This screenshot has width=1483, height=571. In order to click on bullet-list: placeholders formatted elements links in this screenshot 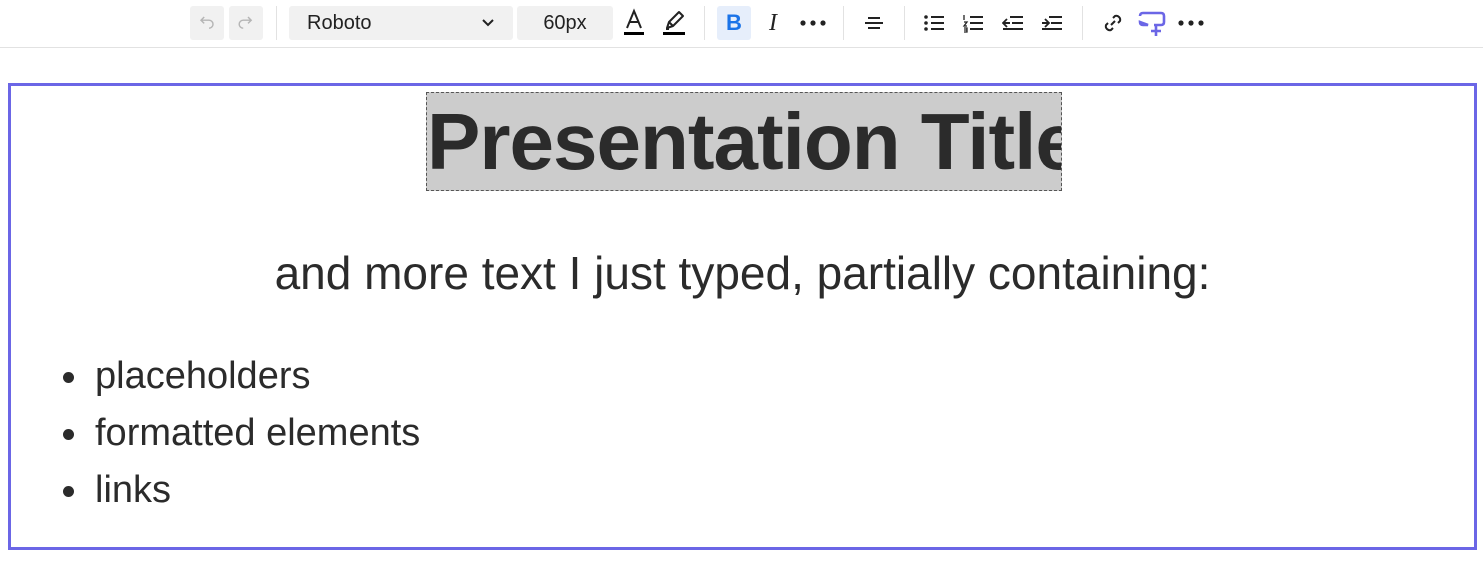, I will do `click(238, 433)`.